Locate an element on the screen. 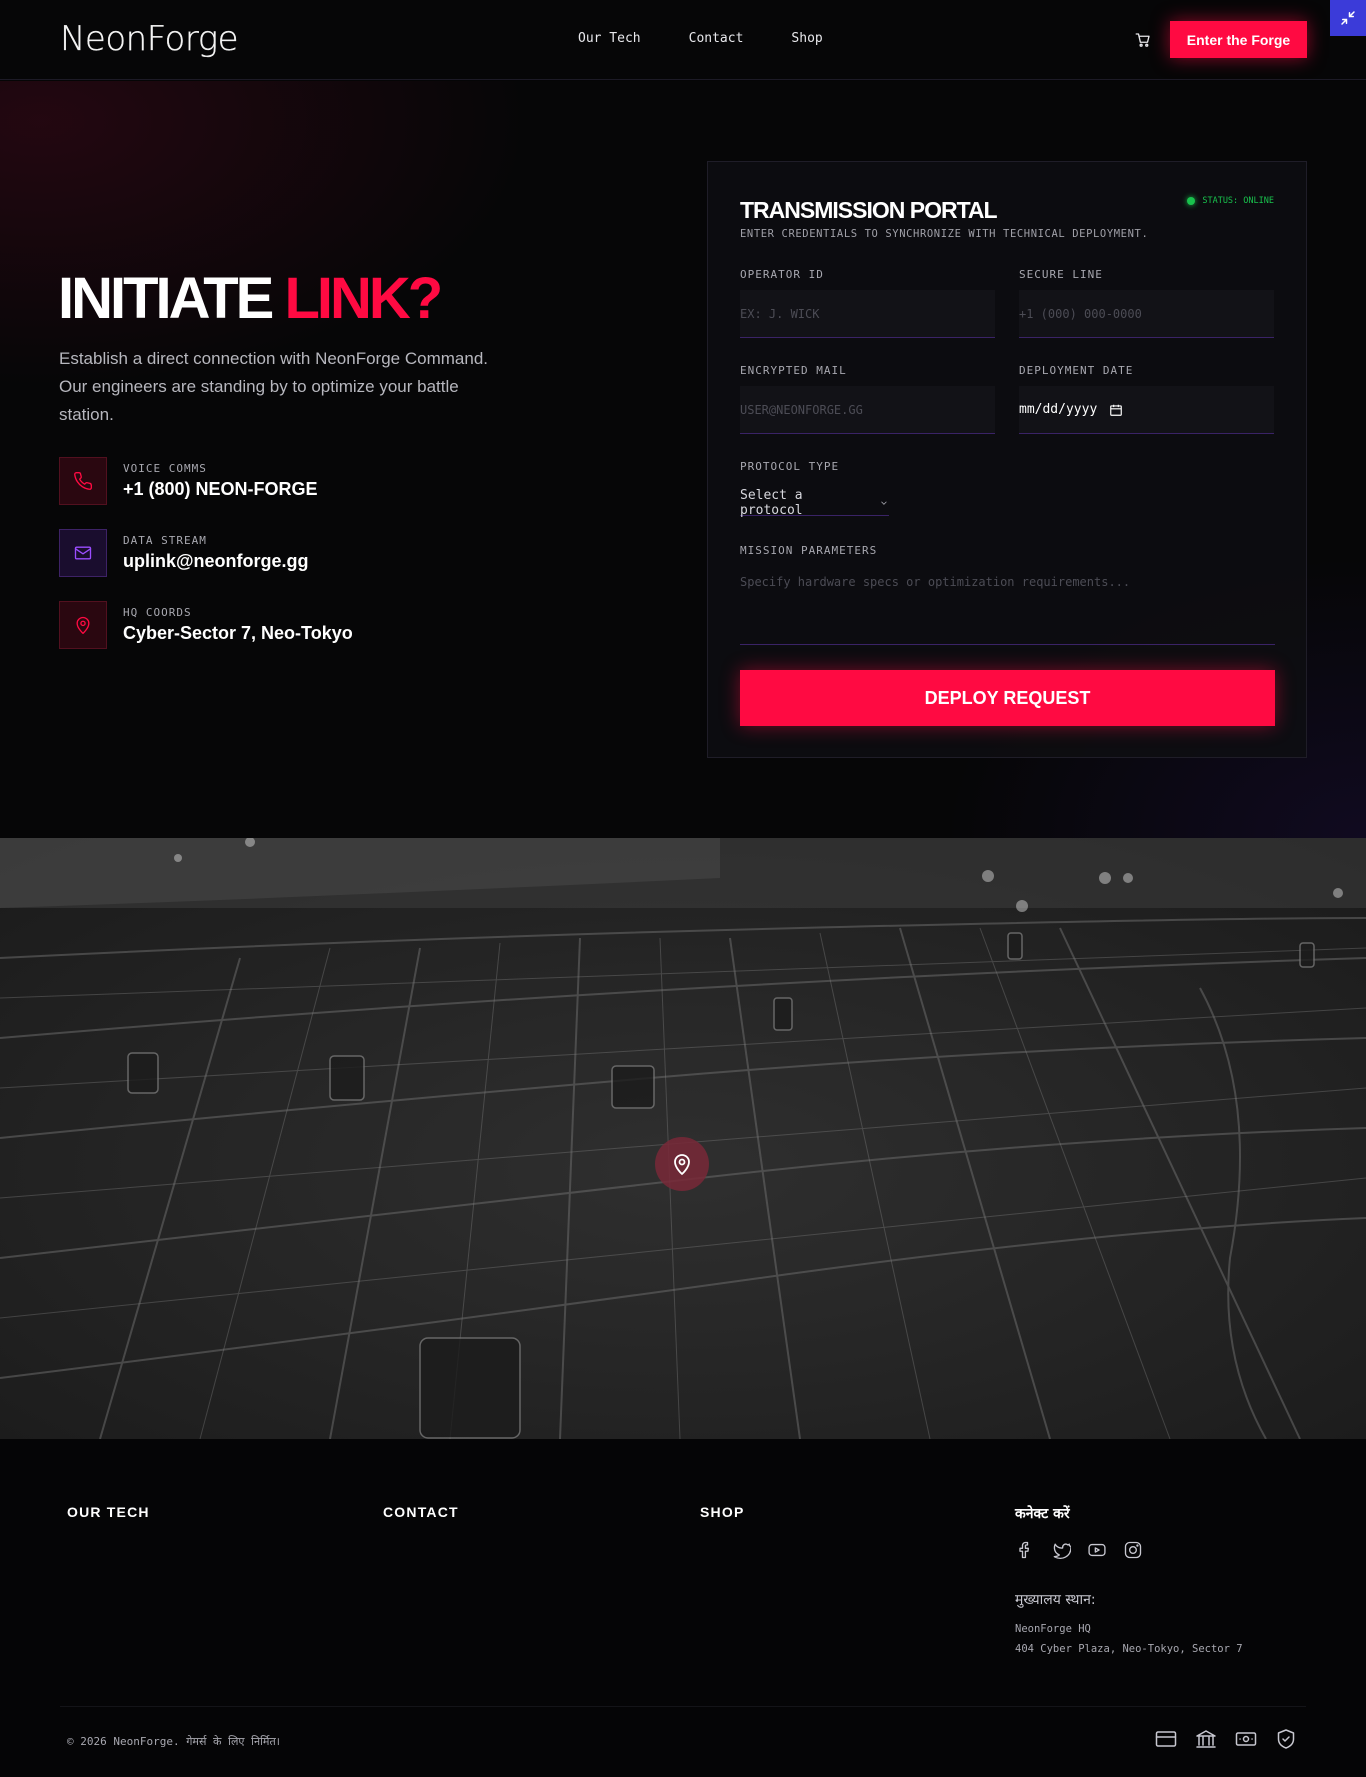 This screenshot has width=1366, height=1777. instagram-icon is located at coordinates (1133, 1550).